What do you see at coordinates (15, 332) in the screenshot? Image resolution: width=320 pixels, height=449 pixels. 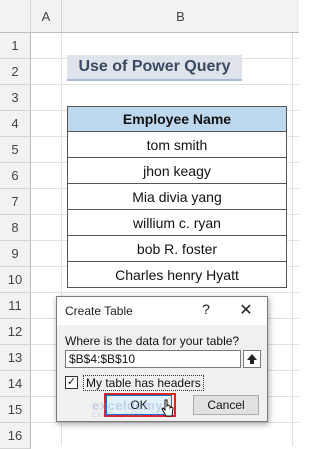 I see `row-header-12: 12` at bounding box center [15, 332].